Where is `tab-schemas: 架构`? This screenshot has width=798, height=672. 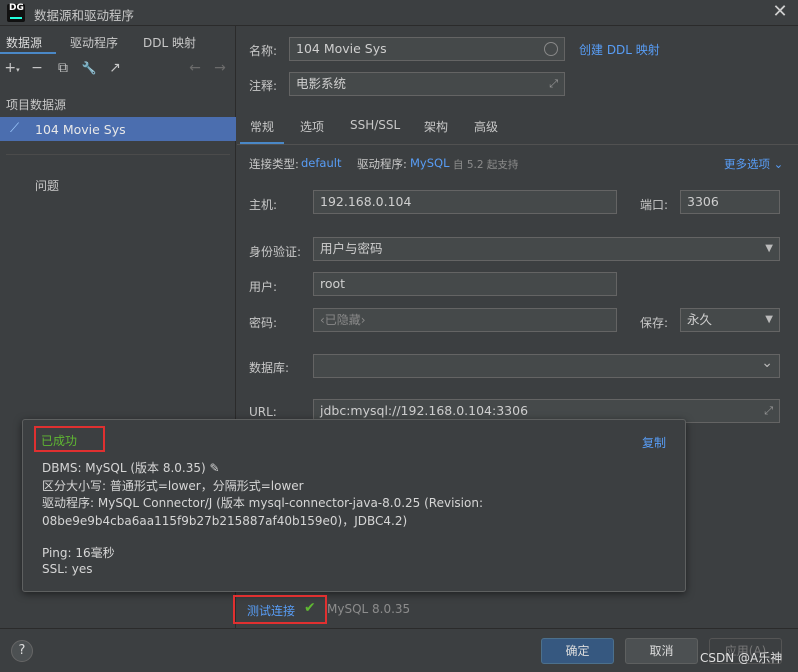 tab-schemas: 架构 is located at coordinates (436, 126).